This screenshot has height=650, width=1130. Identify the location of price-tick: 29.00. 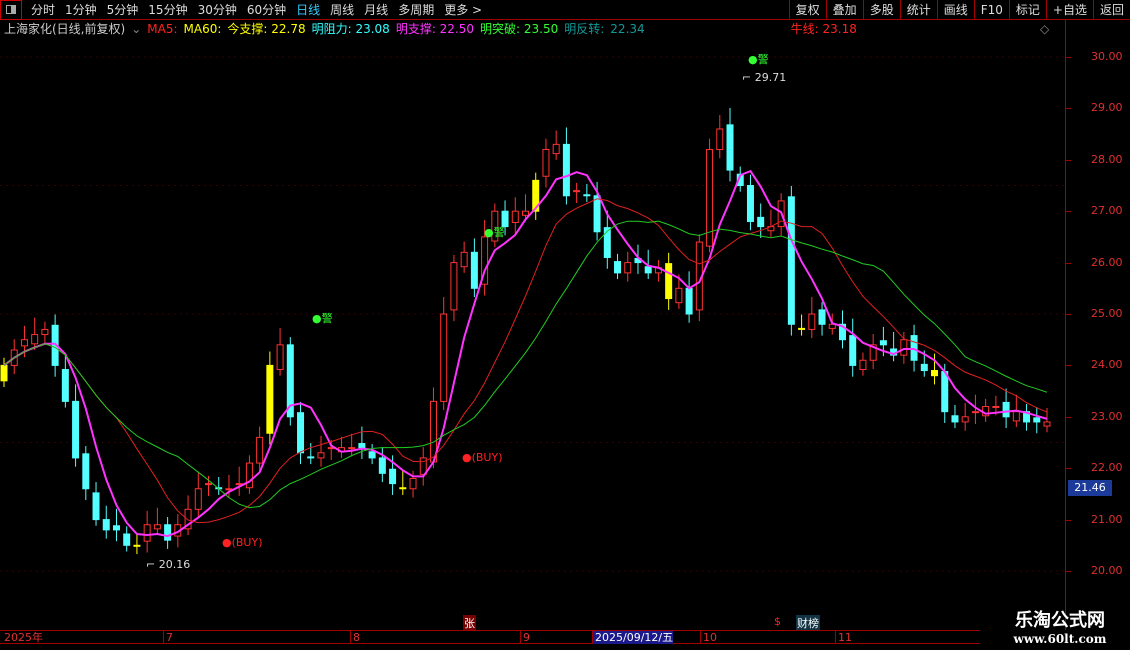
(1107, 108).